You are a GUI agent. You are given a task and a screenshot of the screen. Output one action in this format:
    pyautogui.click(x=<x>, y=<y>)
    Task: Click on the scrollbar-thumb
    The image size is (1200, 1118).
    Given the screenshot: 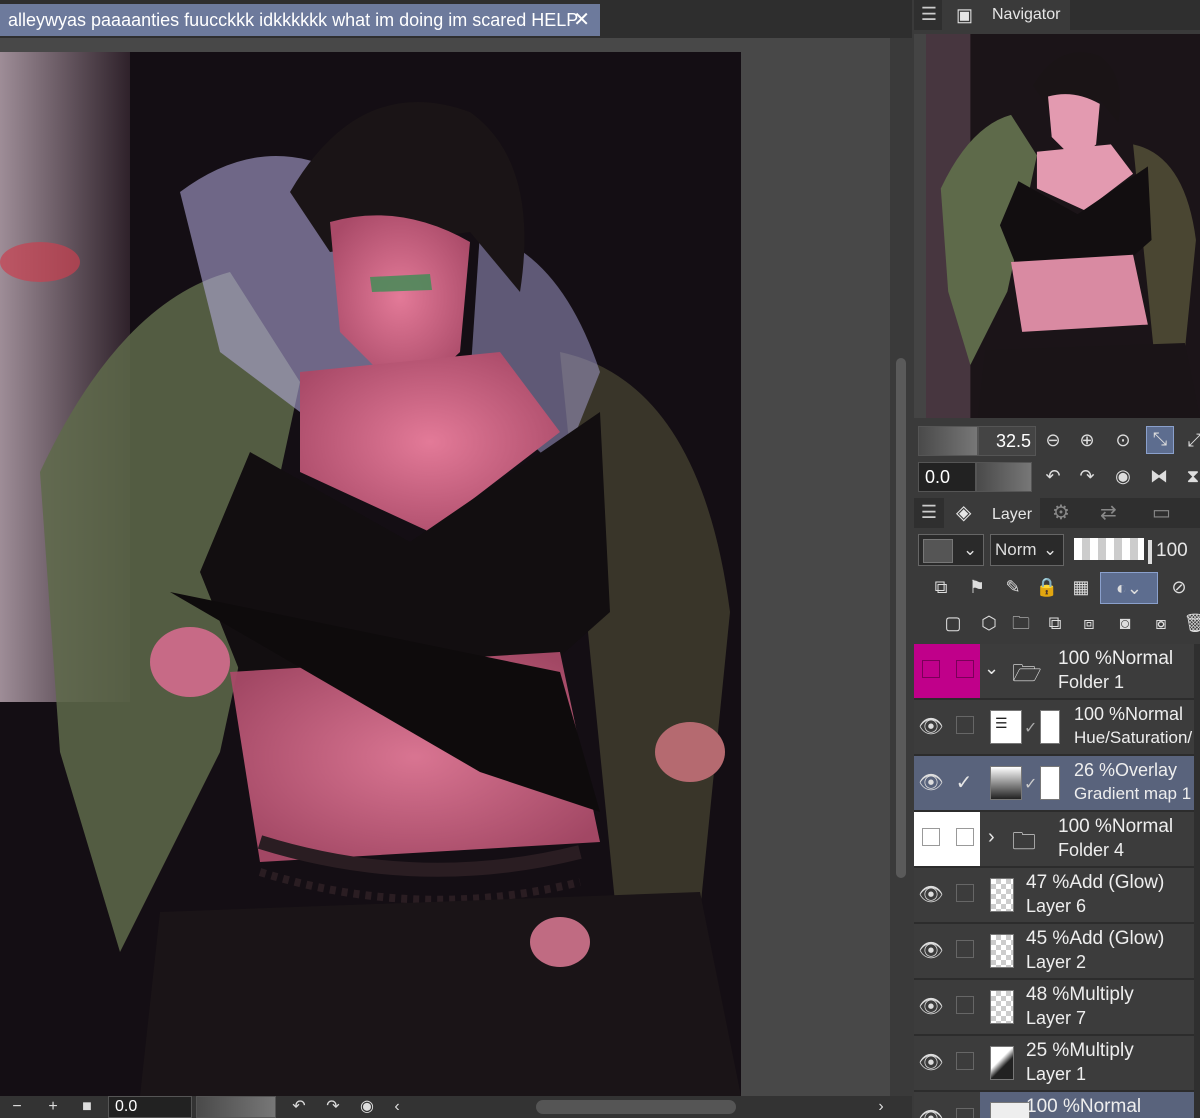 What is the action you would take?
    pyautogui.click(x=901, y=618)
    